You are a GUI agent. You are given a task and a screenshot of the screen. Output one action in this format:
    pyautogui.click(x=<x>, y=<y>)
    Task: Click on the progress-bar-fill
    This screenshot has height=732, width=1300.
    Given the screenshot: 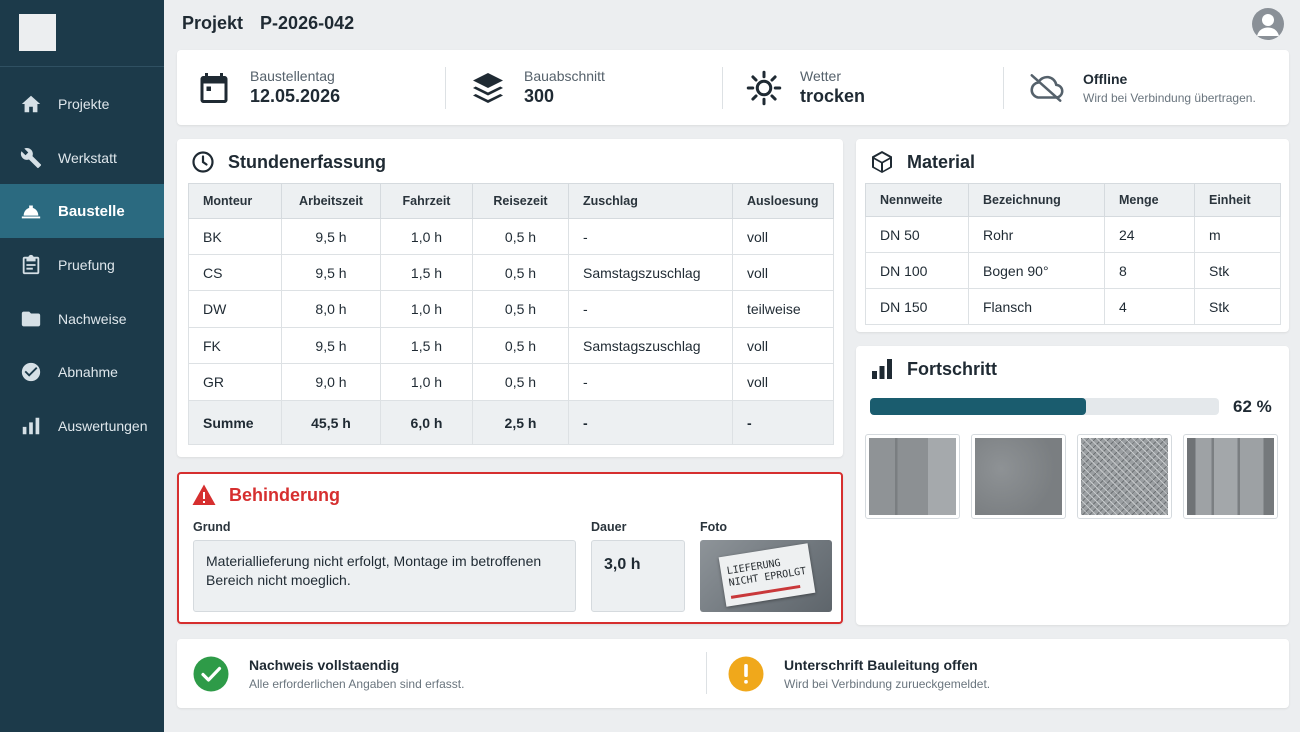 What is the action you would take?
    pyautogui.click(x=978, y=406)
    